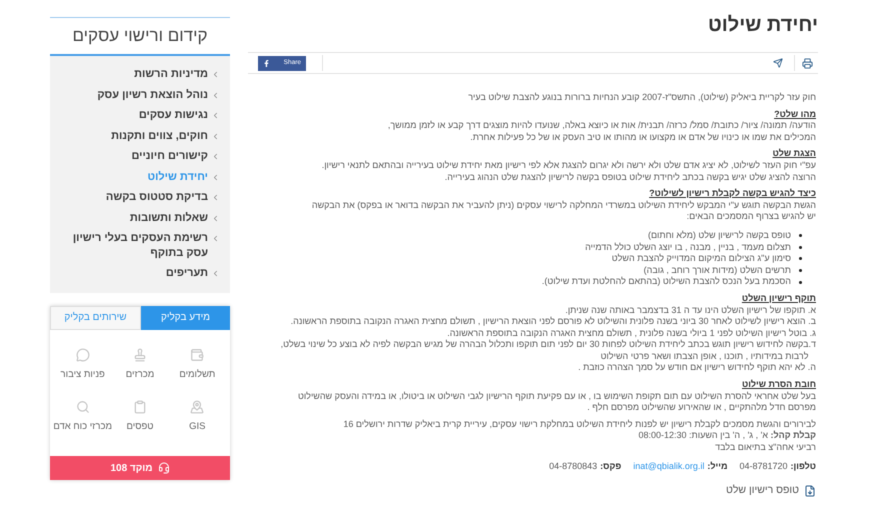 The width and height of the screenshot is (870, 507). What do you see at coordinates (140, 417) in the screenshot?
I see `quick-link: טפסים` at bounding box center [140, 417].